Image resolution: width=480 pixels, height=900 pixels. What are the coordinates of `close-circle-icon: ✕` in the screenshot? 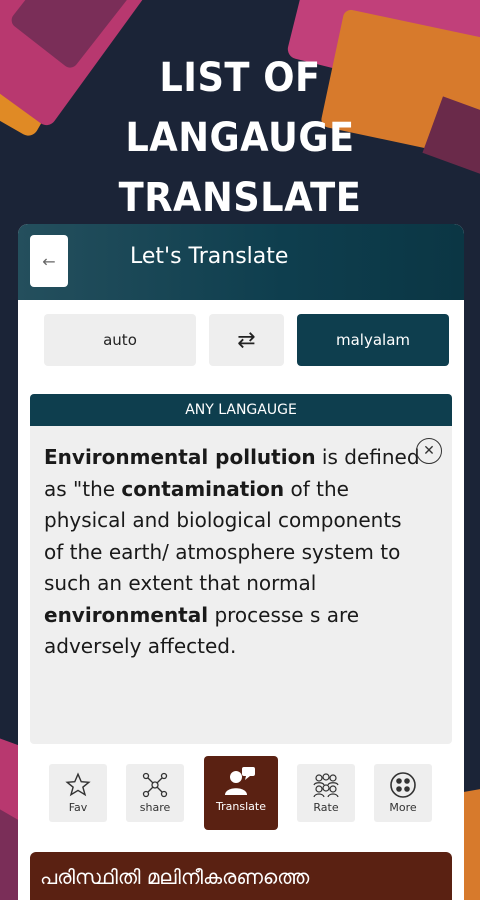 It's located at (429, 451).